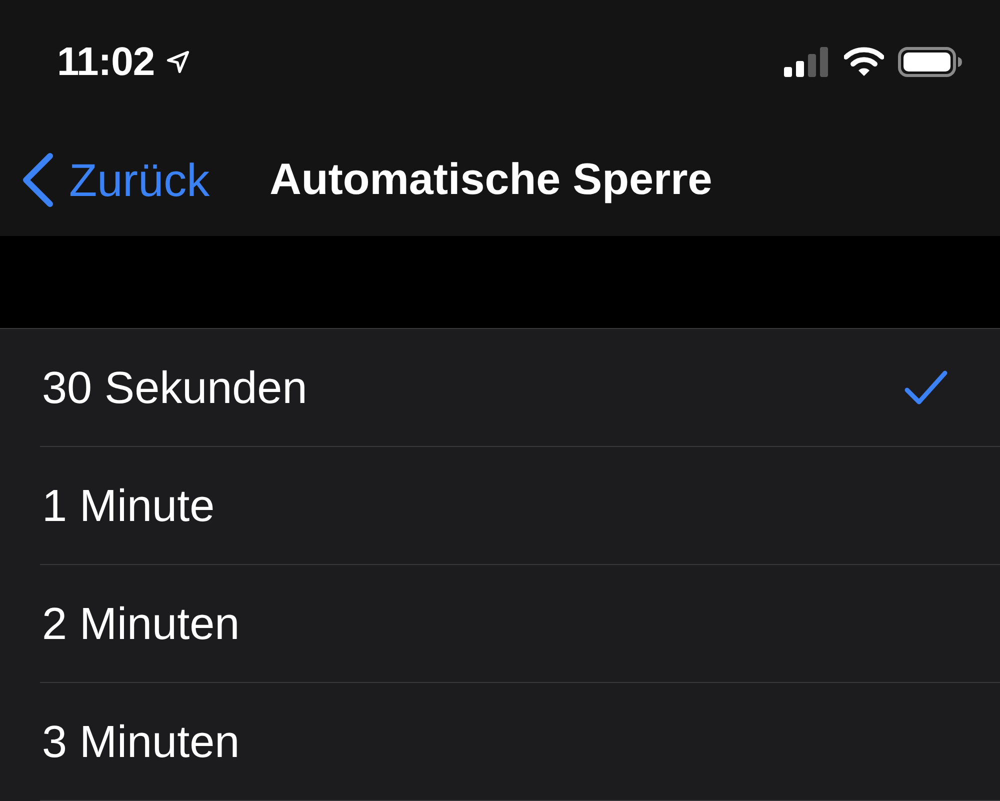 This screenshot has height=801, width=1000. Describe the element at coordinates (115, 180) in the screenshot. I see `back-button: Zurück` at that location.